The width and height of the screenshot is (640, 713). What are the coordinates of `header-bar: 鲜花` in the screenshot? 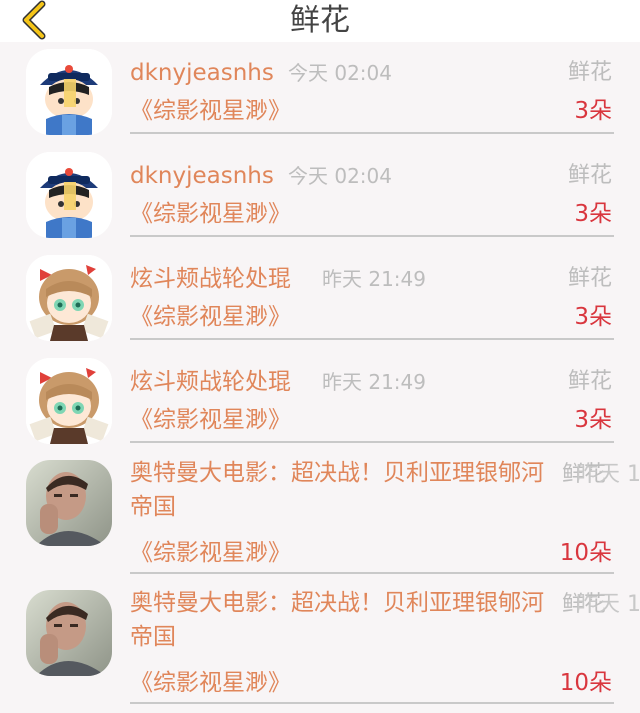 It's located at (320, 21).